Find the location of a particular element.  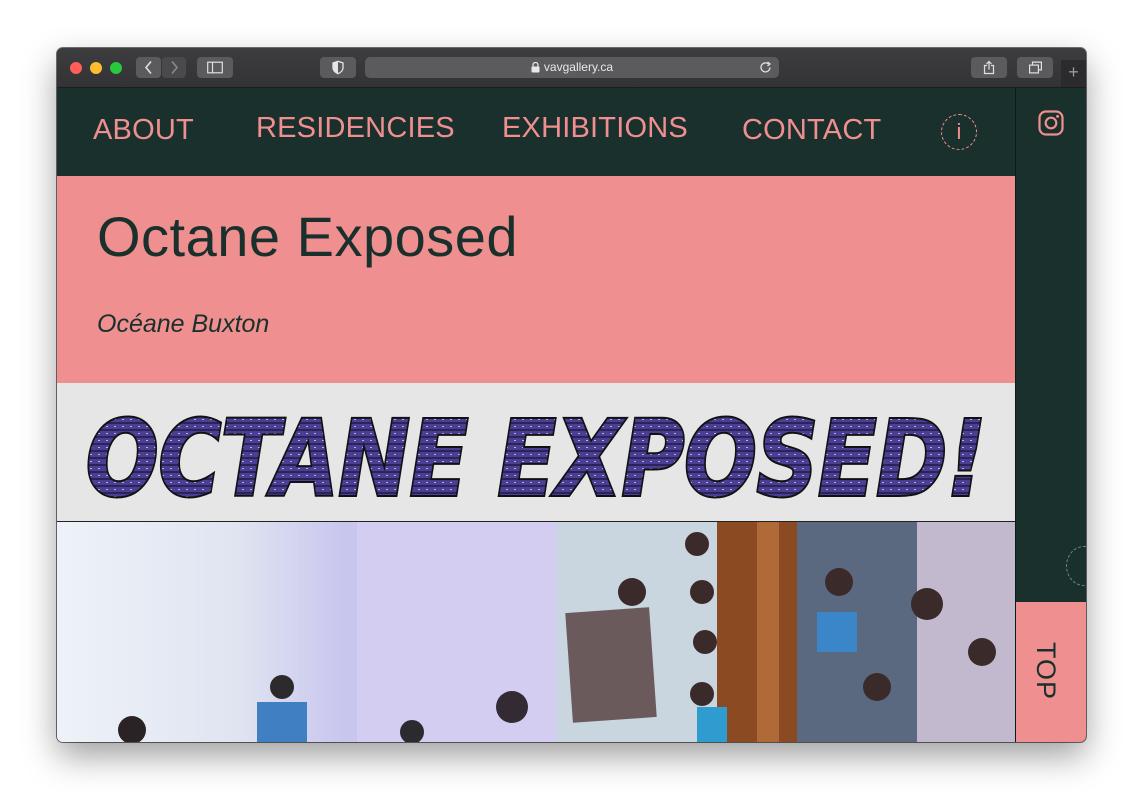

banner-text: OCTANE EXPOSED! is located at coordinates (536, 459).